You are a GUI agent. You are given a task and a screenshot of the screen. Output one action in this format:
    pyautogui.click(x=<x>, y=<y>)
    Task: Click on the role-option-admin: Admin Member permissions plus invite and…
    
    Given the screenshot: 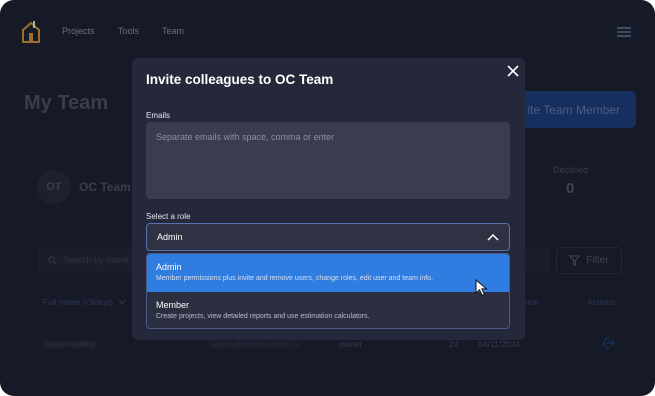 What is the action you would take?
    pyautogui.click(x=328, y=273)
    